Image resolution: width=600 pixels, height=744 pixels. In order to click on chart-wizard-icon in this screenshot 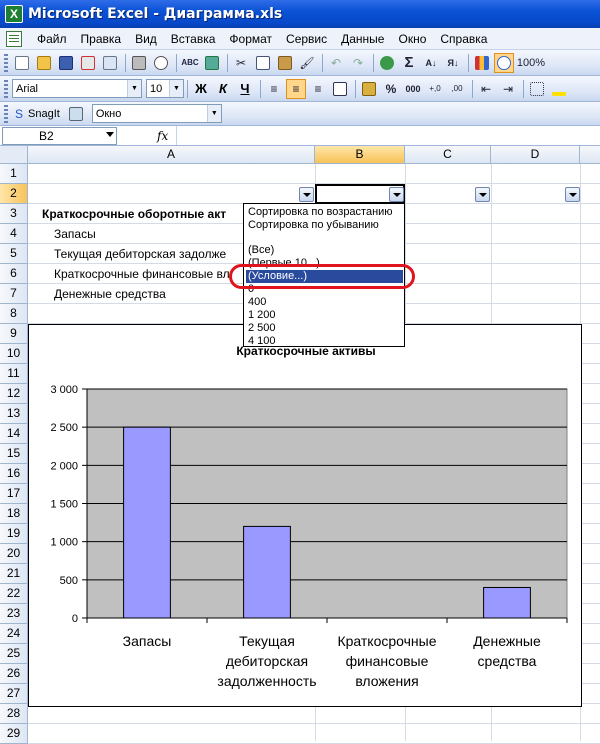, I will do `click(482, 63)`.